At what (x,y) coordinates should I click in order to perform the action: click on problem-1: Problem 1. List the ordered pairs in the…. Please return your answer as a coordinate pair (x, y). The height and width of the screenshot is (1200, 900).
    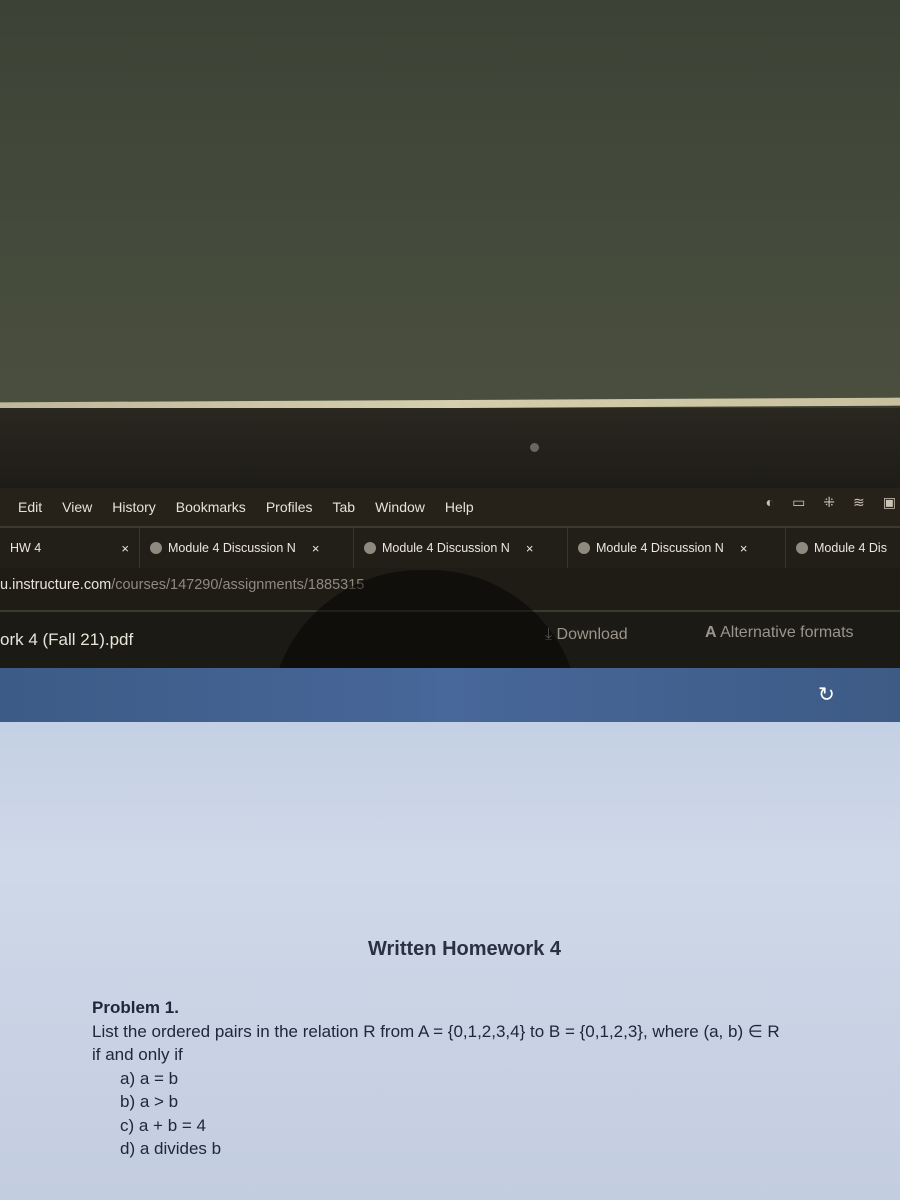
    Looking at the image, I should click on (436, 1078).